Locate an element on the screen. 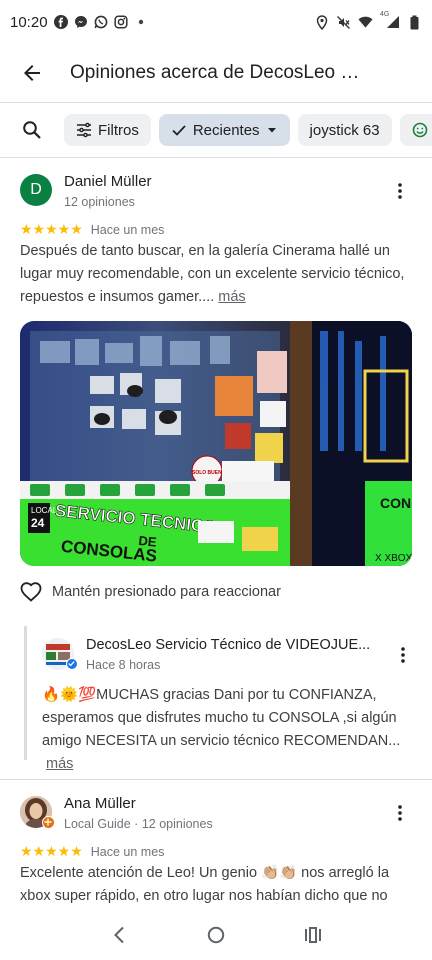 The width and height of the screenshot is (432, 960). back-arrow-icon is located at coordinates (32, 73).